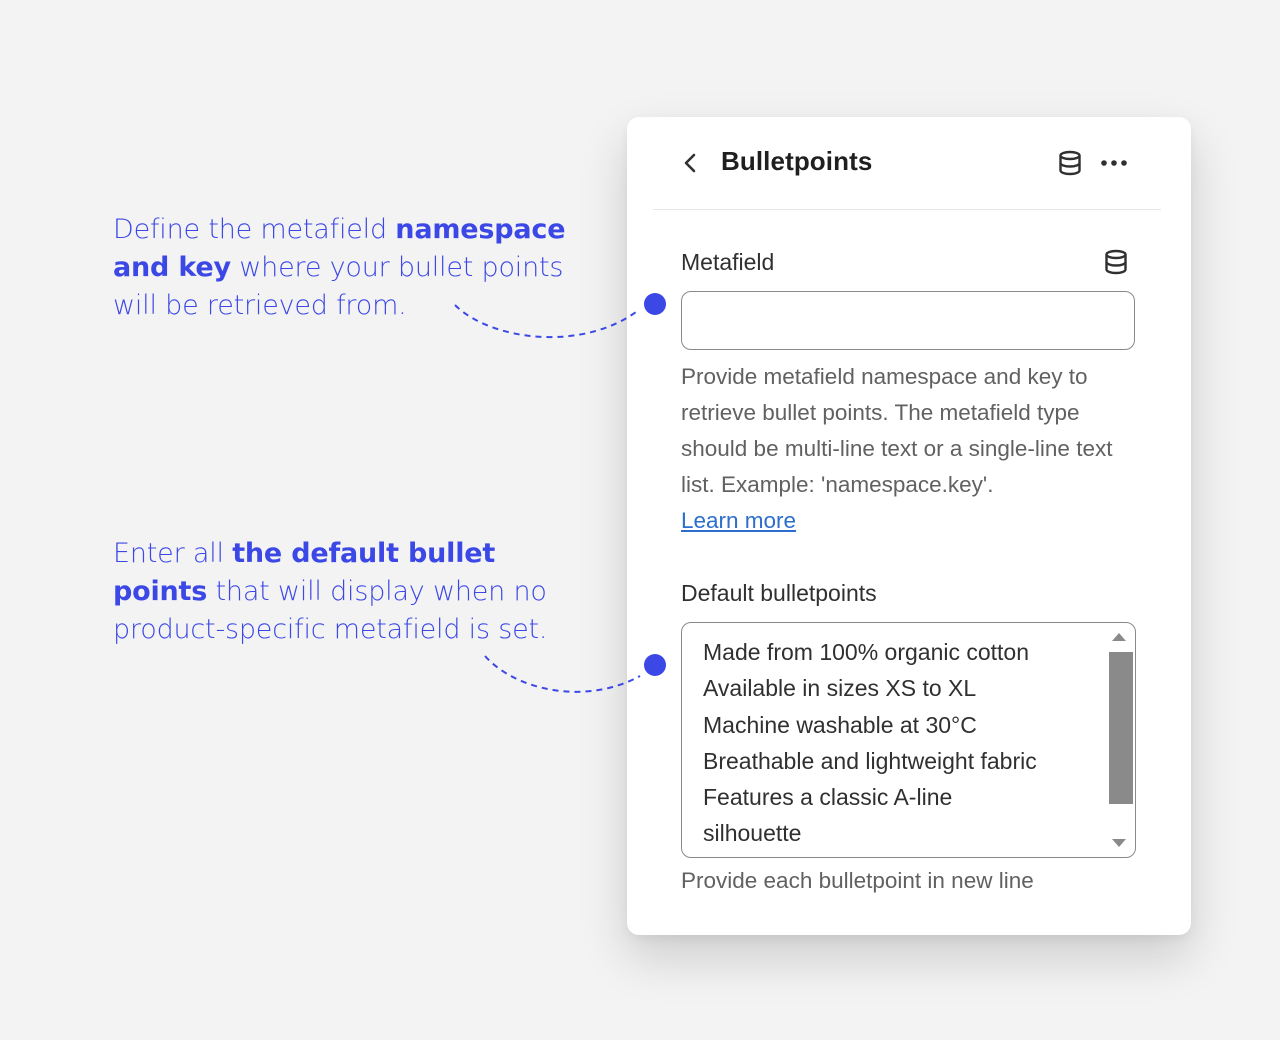 The width and height of the screenshot is (1280, 1040). What do you see at coordinates (866, 652) in the screenshot?
I see `bulletpoint-line: Made from 100% organic cotton` at bounding box center [866, 652].